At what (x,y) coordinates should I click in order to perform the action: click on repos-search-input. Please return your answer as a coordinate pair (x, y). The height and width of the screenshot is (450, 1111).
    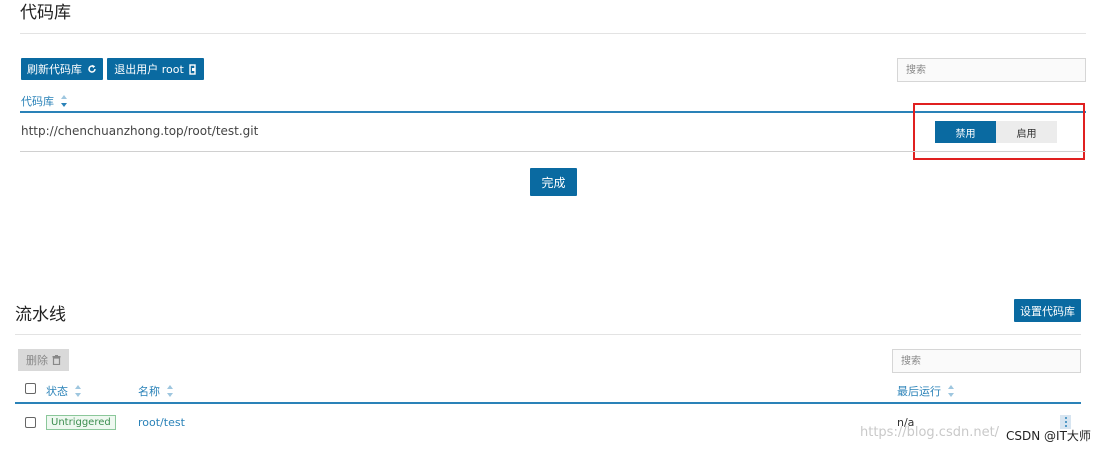
    Looking at the image, I should click on (991, 70).